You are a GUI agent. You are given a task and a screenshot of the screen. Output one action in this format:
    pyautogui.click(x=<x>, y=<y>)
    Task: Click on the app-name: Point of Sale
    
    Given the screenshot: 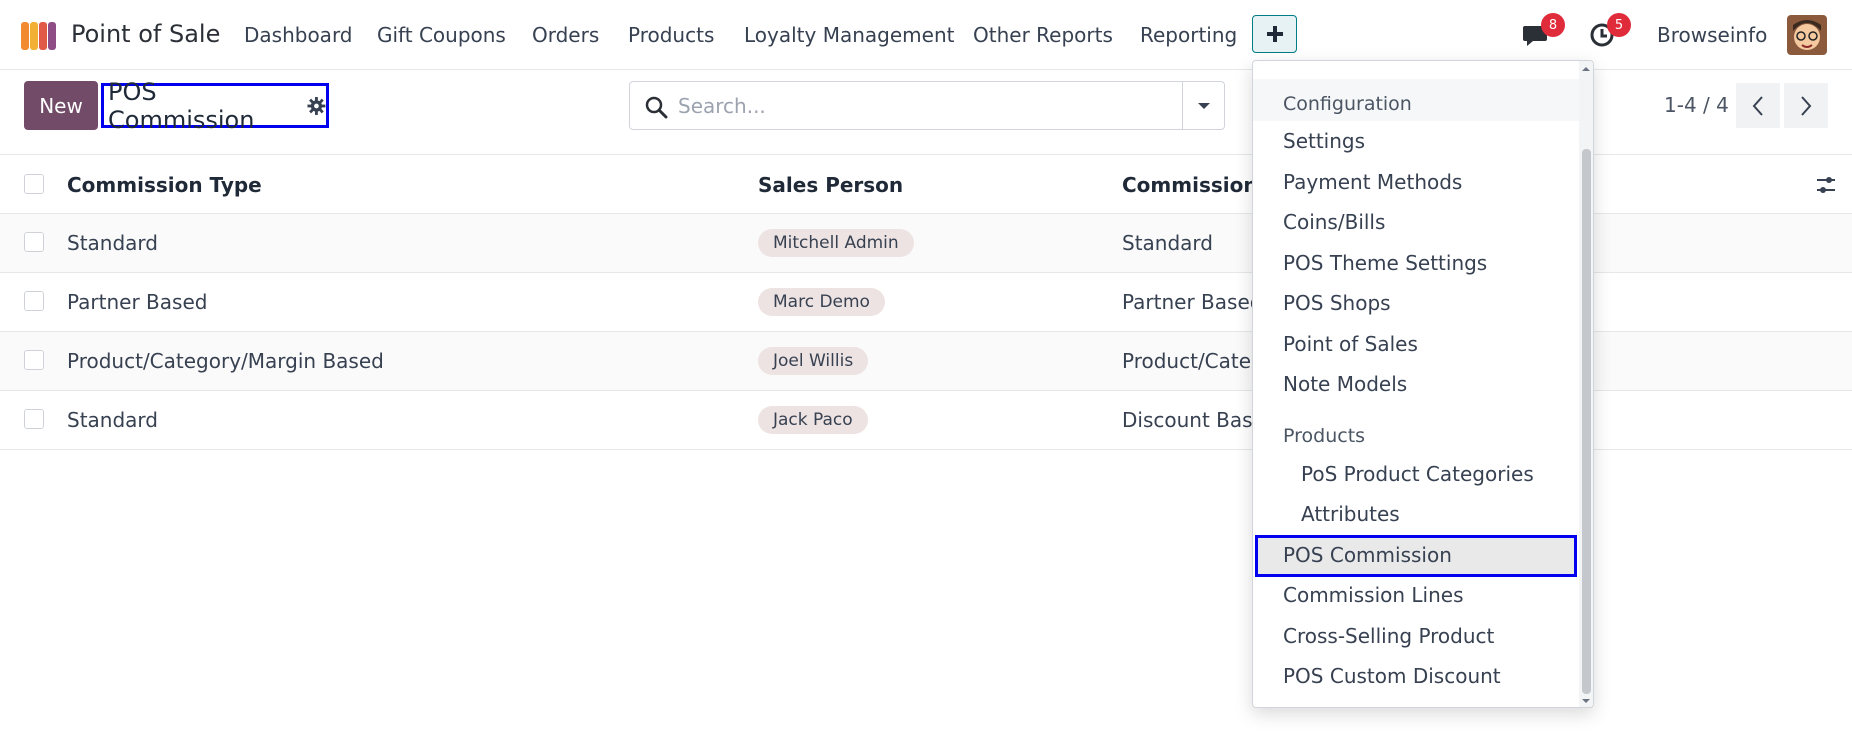 What is the action you would take?
    pyautogui.click(x=145, y=34)
    